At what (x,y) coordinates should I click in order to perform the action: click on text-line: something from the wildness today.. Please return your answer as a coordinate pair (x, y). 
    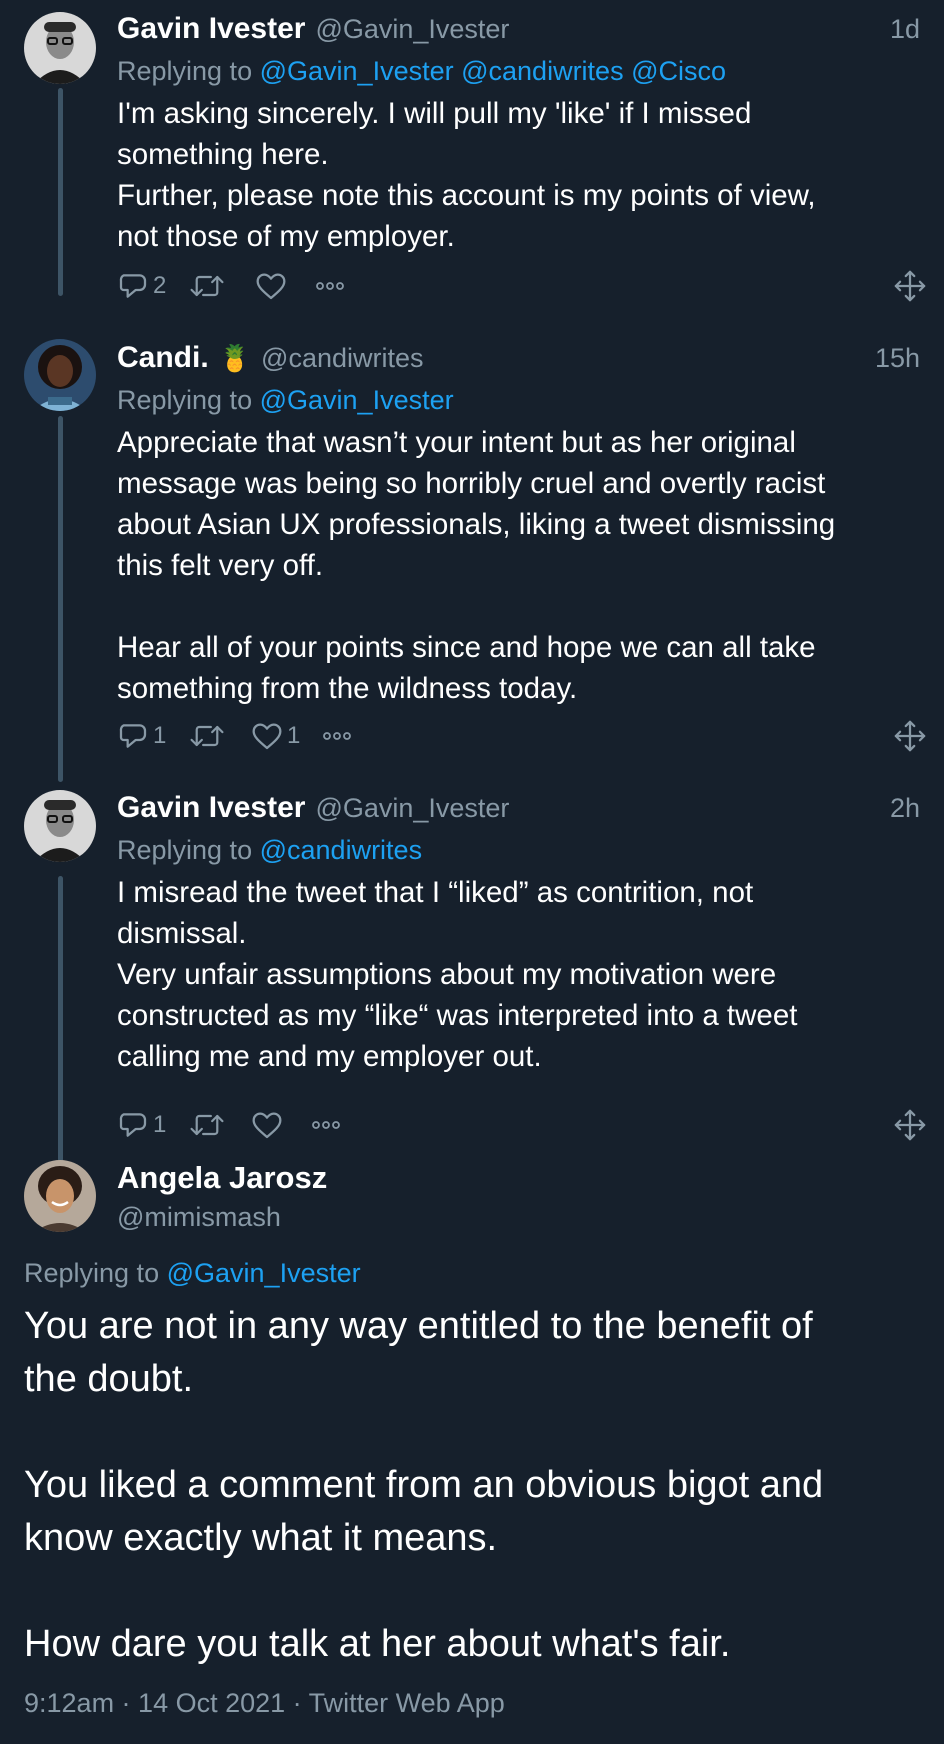
    Looking at the image, I should click on (347, 688).